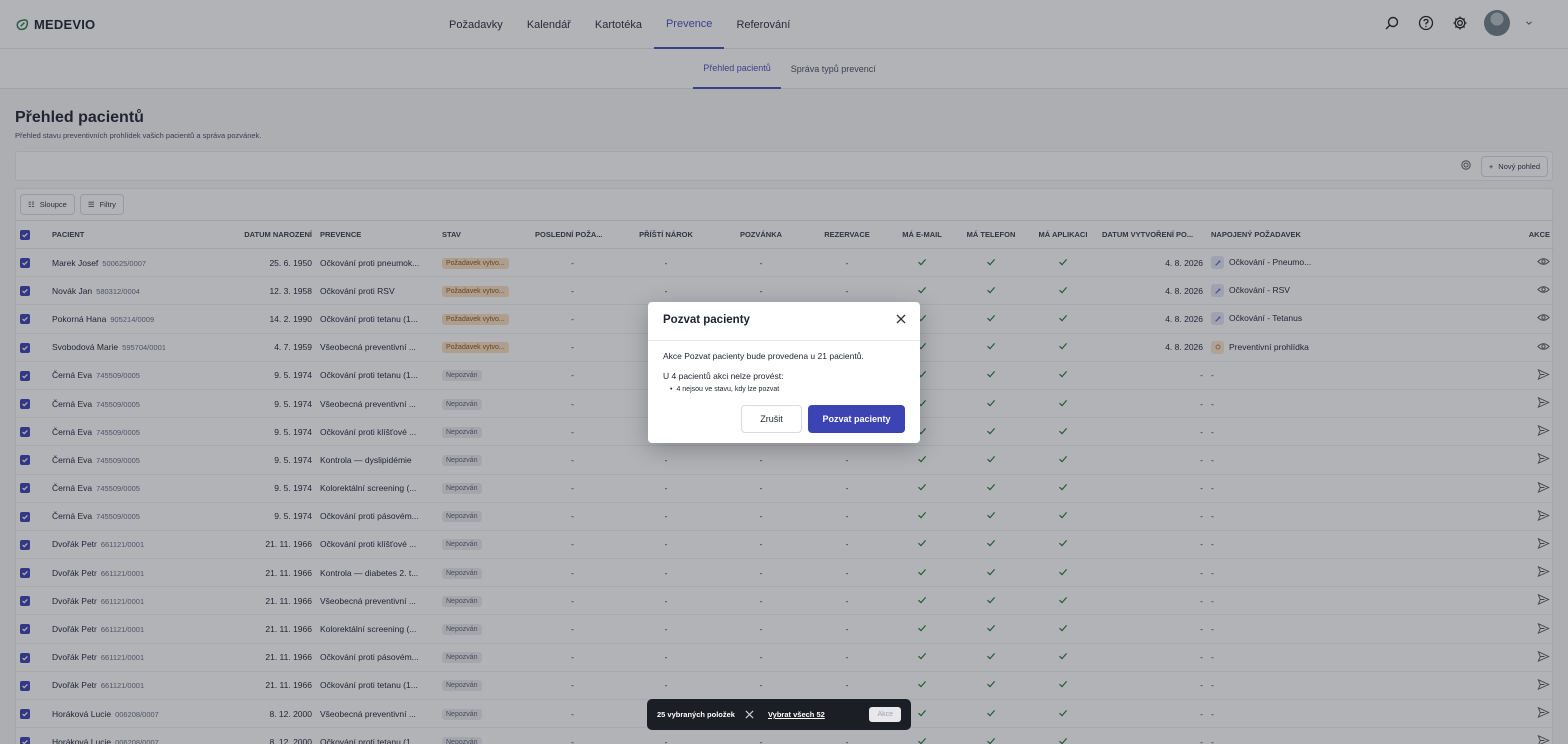  What do you see at coordinates (771, 419) in the screenshot?
I see `cancel-button: Zrušit` at bounding box center [771, 419].